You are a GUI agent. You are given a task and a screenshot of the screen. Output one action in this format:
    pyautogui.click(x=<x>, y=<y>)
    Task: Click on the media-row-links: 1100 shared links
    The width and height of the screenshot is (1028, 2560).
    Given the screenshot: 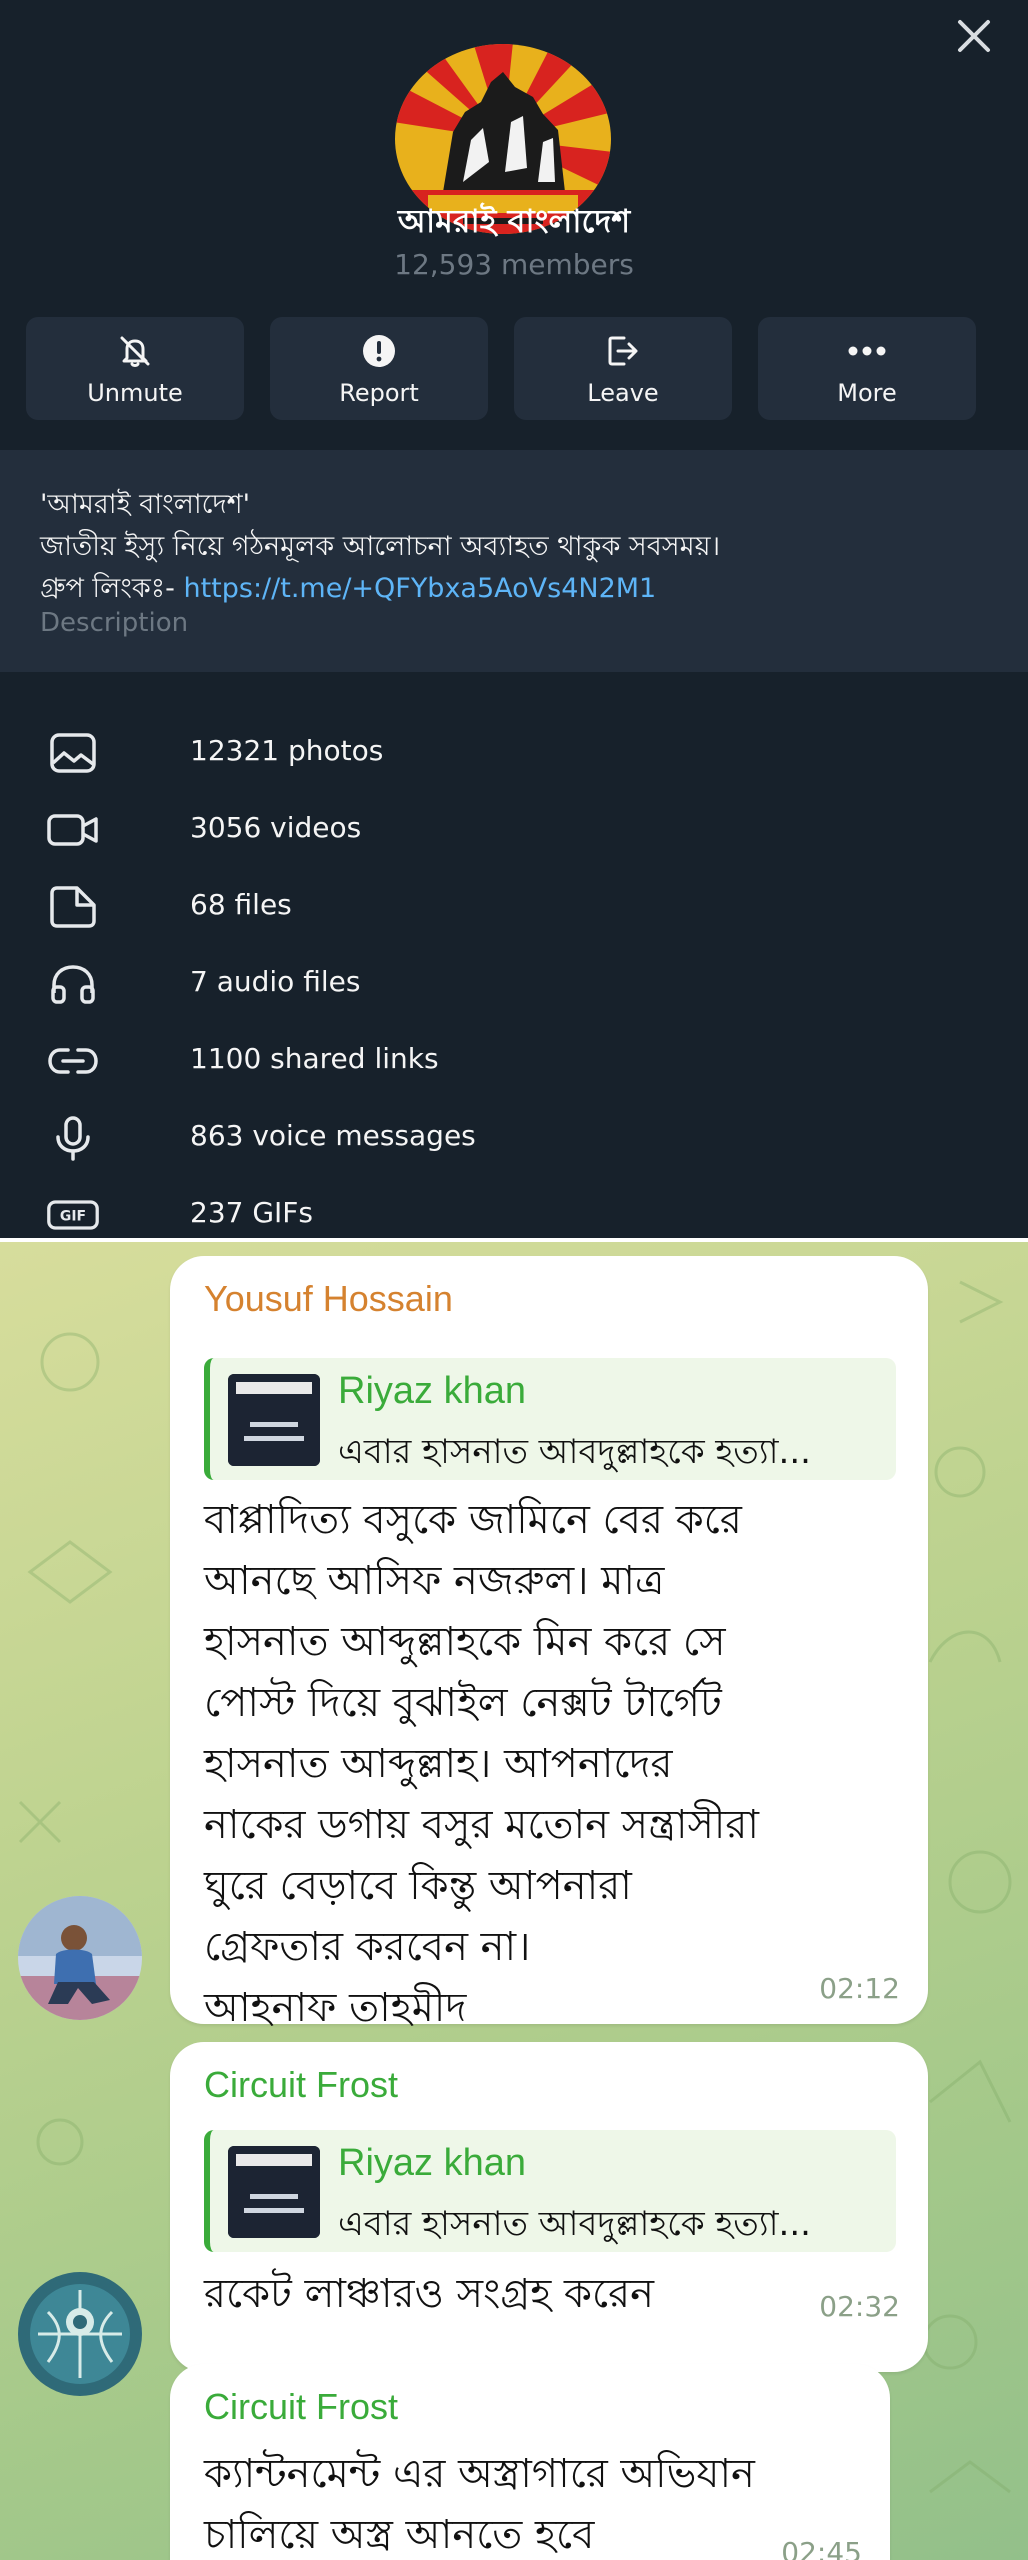 What is the action you would take?
    pyautogui.click(x=514, y=1060)
    